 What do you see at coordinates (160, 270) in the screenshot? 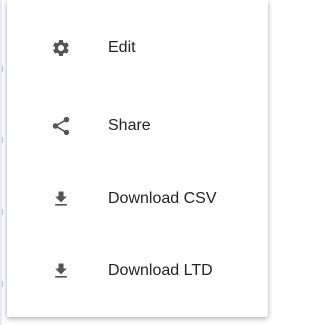
I see `menu-item-label: Download LTD` at bounding box center [160, 270].